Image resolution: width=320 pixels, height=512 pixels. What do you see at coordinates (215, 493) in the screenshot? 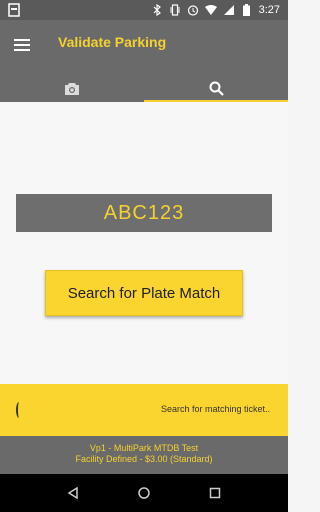
I see `recent-apps-icon` at bounding box center [215, 493].